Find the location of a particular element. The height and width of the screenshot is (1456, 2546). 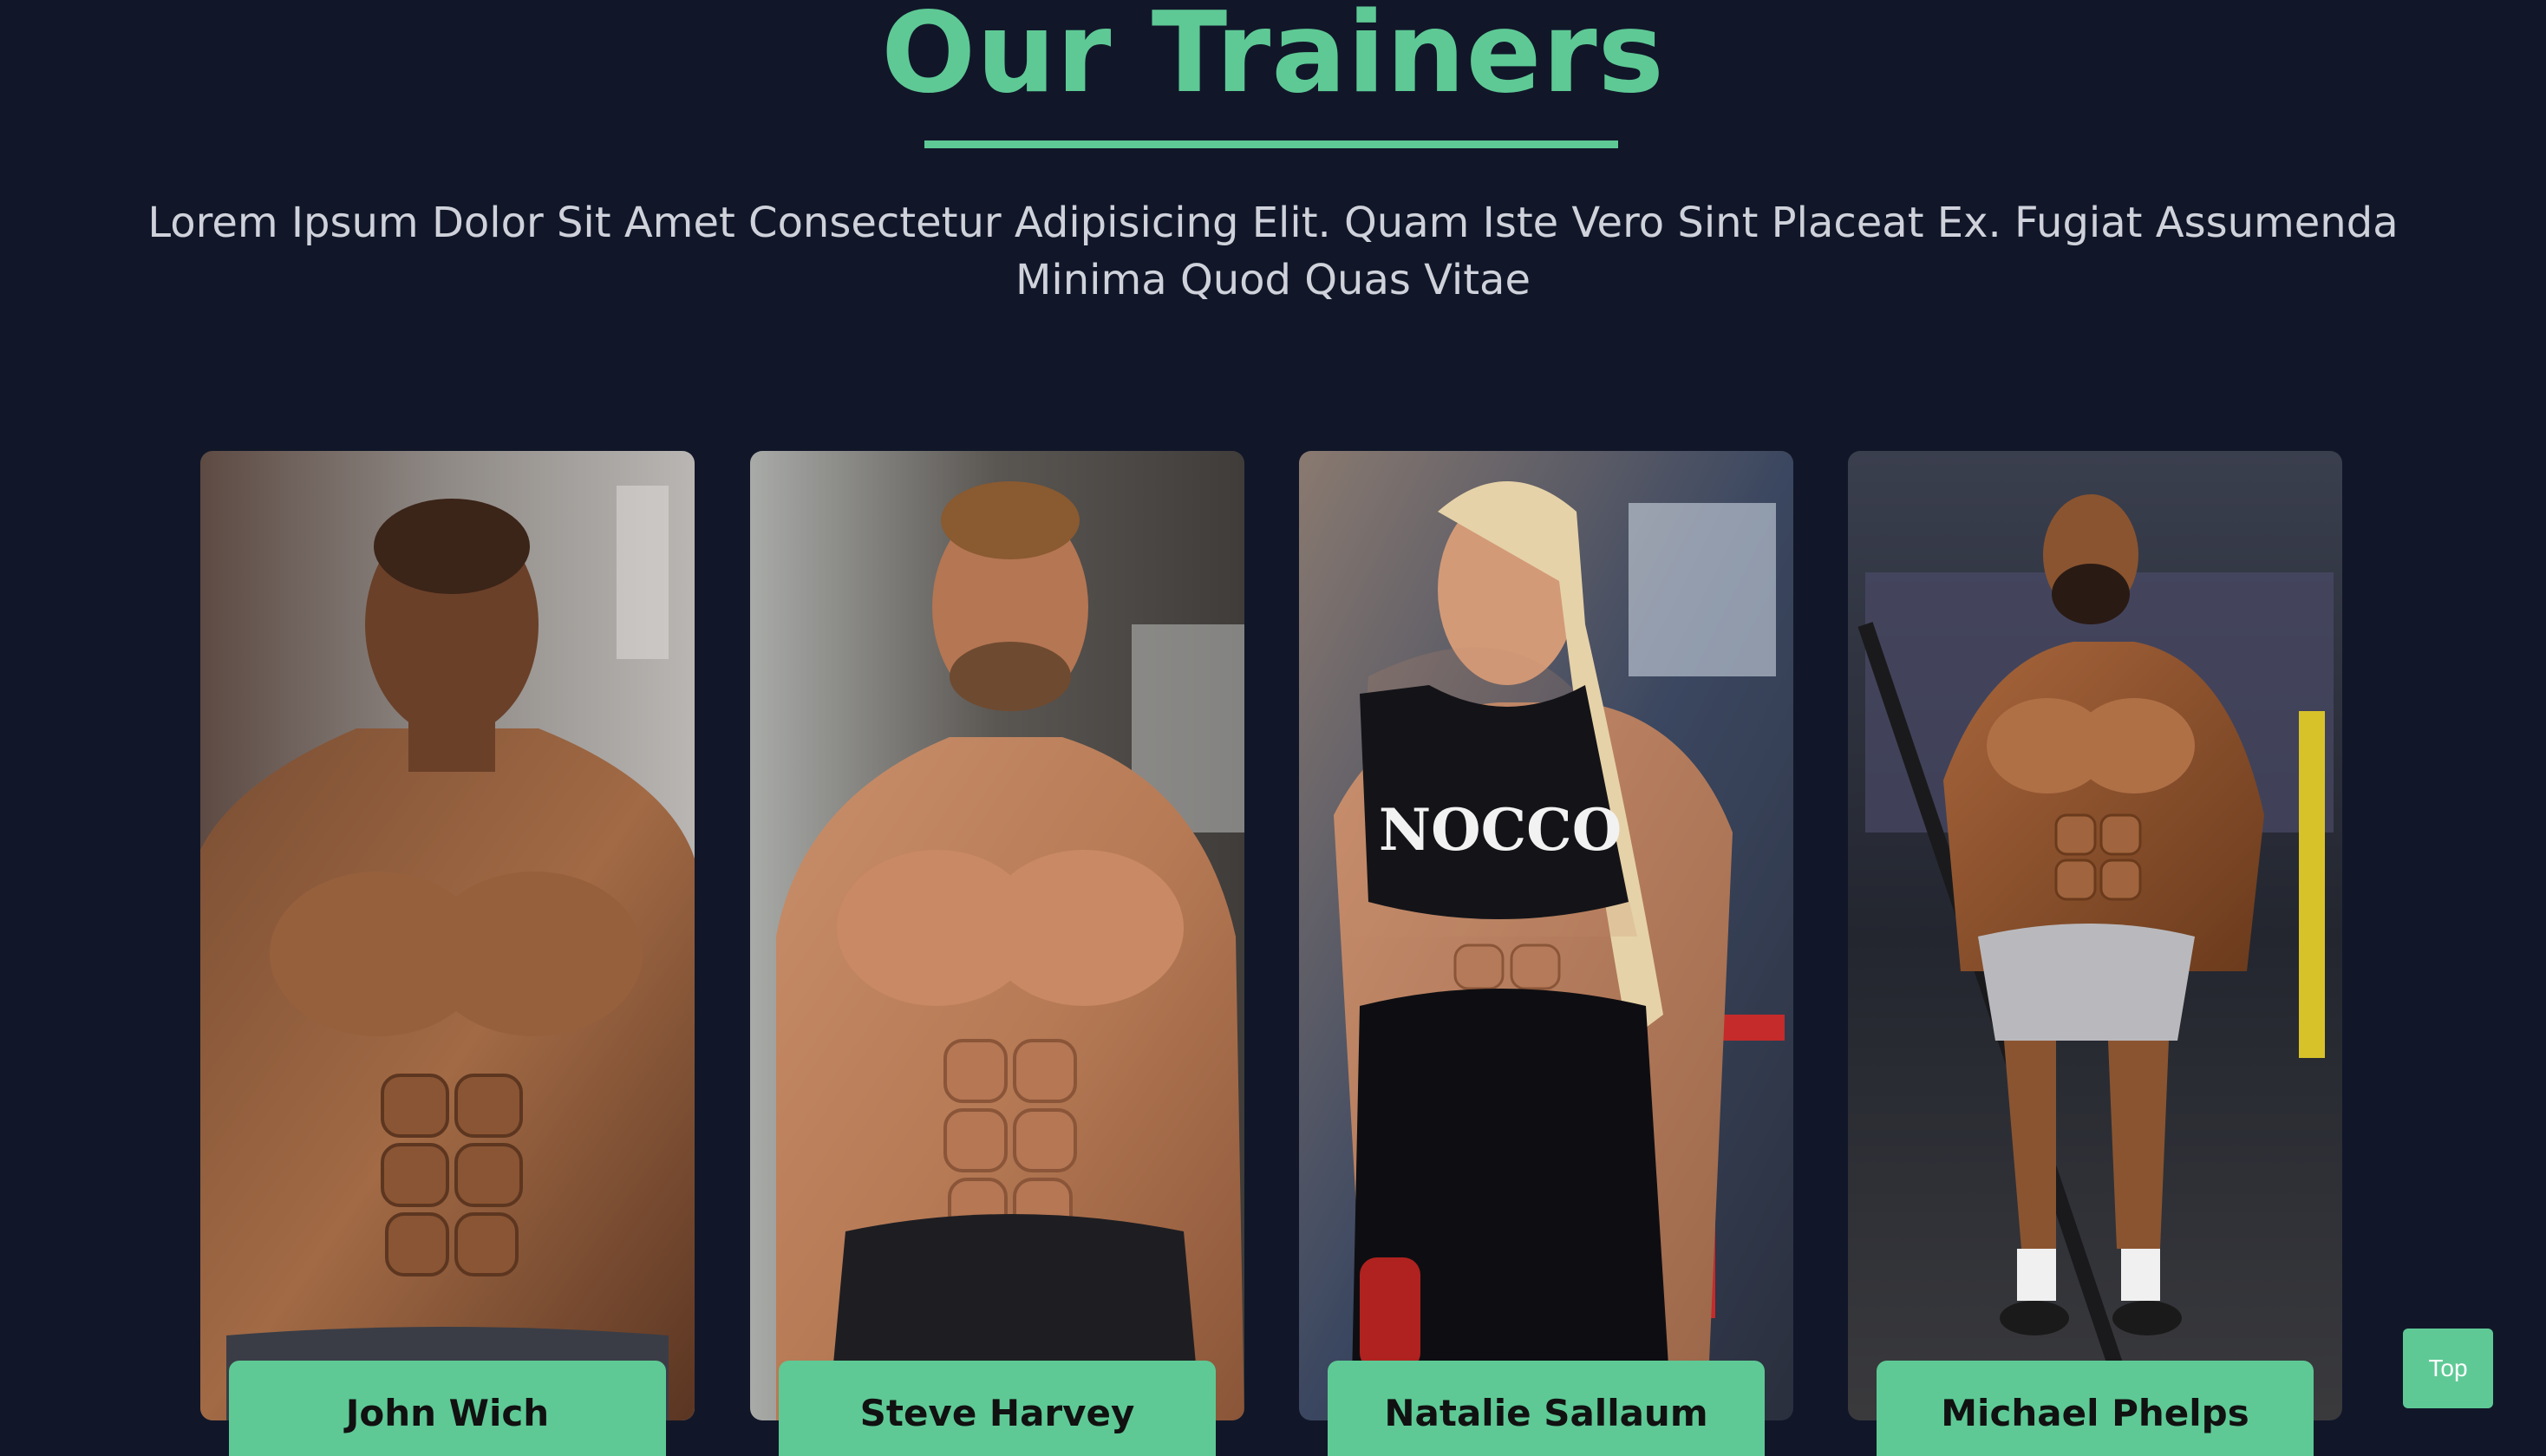

back-to-top-button: Top is located at coordinates (2448, 1368).